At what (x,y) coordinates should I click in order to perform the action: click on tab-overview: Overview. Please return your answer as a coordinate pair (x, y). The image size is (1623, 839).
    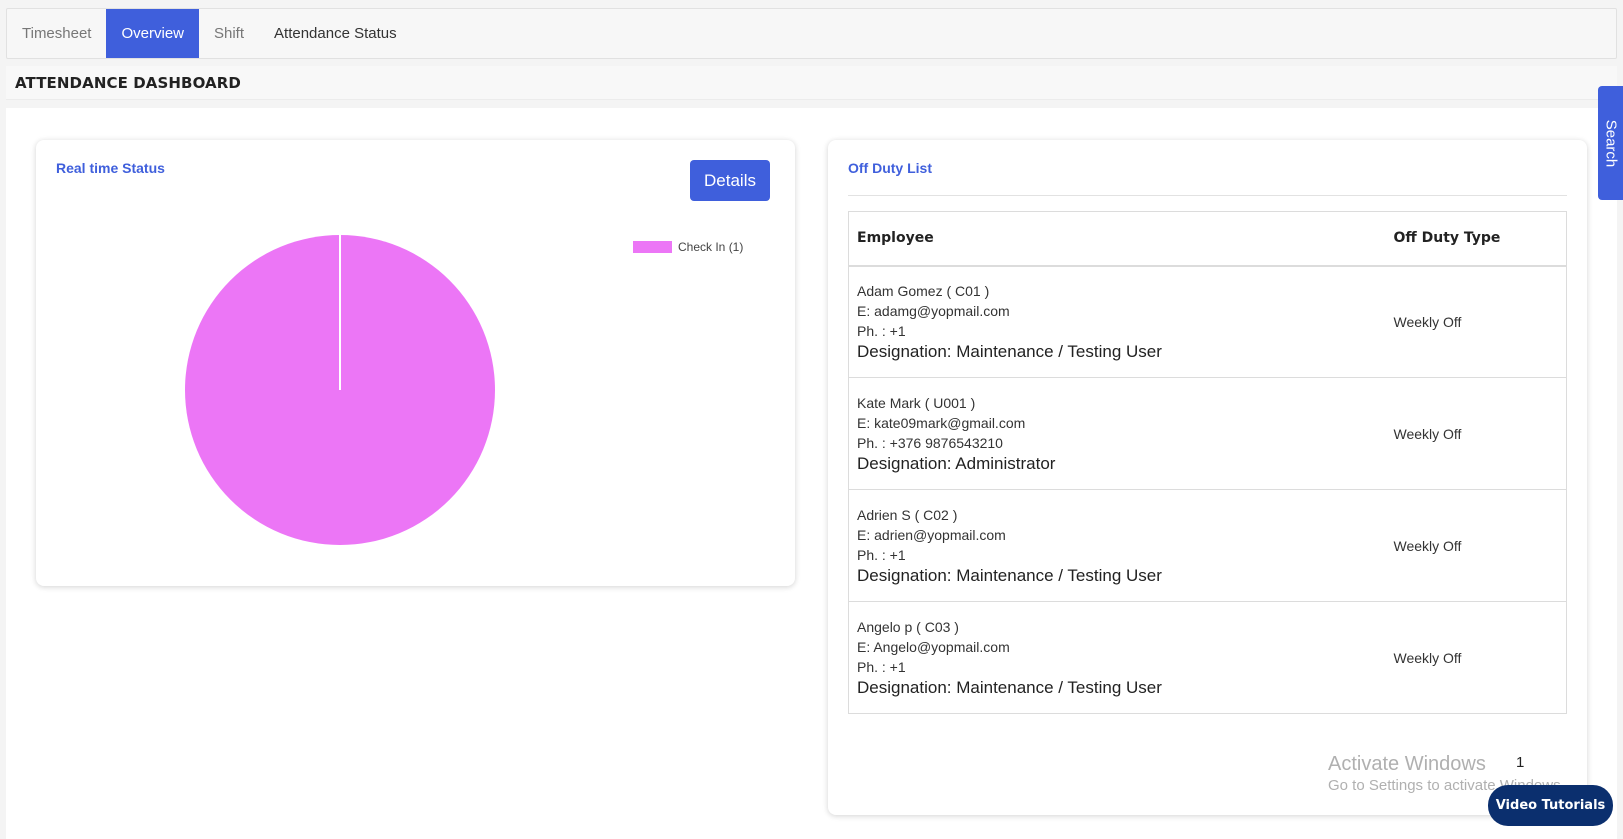
    Looking at the image, I should click on (152, 33).